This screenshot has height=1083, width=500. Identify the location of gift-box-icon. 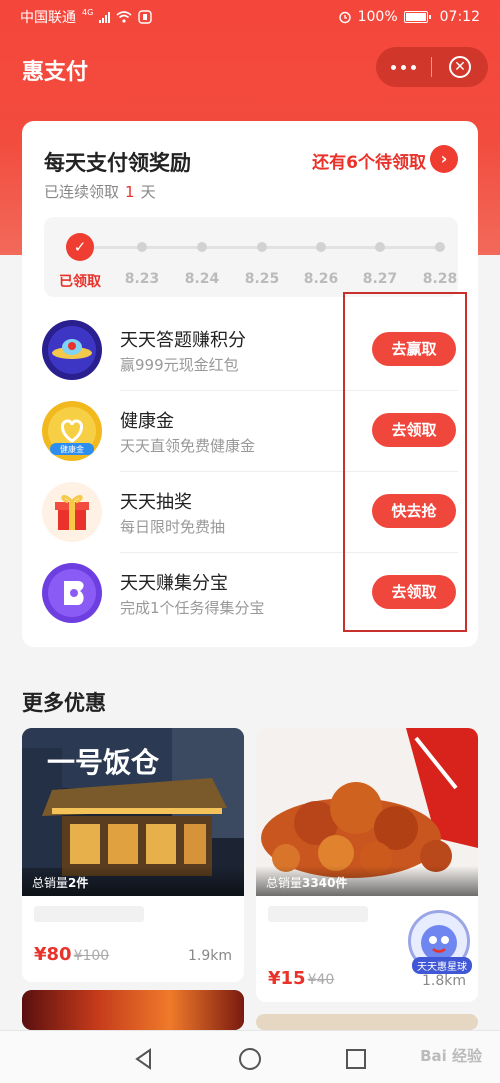
(72, 512).